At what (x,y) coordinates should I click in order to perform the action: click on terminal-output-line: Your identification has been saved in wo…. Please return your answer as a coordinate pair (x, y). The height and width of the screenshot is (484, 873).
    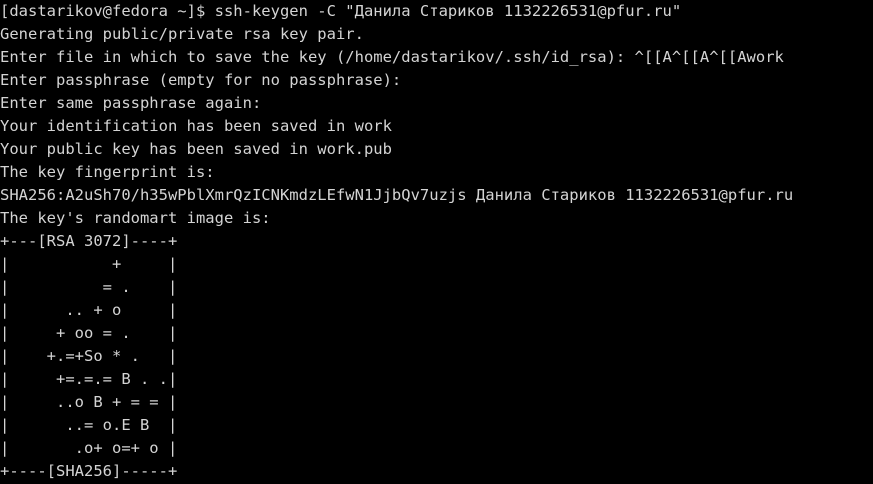
    Looking at the image, I should click on (196, 126).